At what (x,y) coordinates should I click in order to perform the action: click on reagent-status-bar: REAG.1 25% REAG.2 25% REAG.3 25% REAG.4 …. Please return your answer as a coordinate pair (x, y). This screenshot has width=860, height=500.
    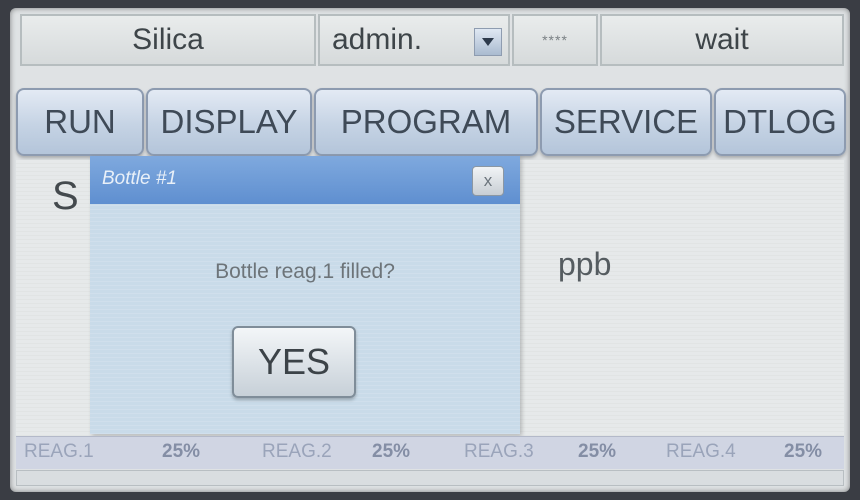
    Looking at the image, I should click on (430, 452).